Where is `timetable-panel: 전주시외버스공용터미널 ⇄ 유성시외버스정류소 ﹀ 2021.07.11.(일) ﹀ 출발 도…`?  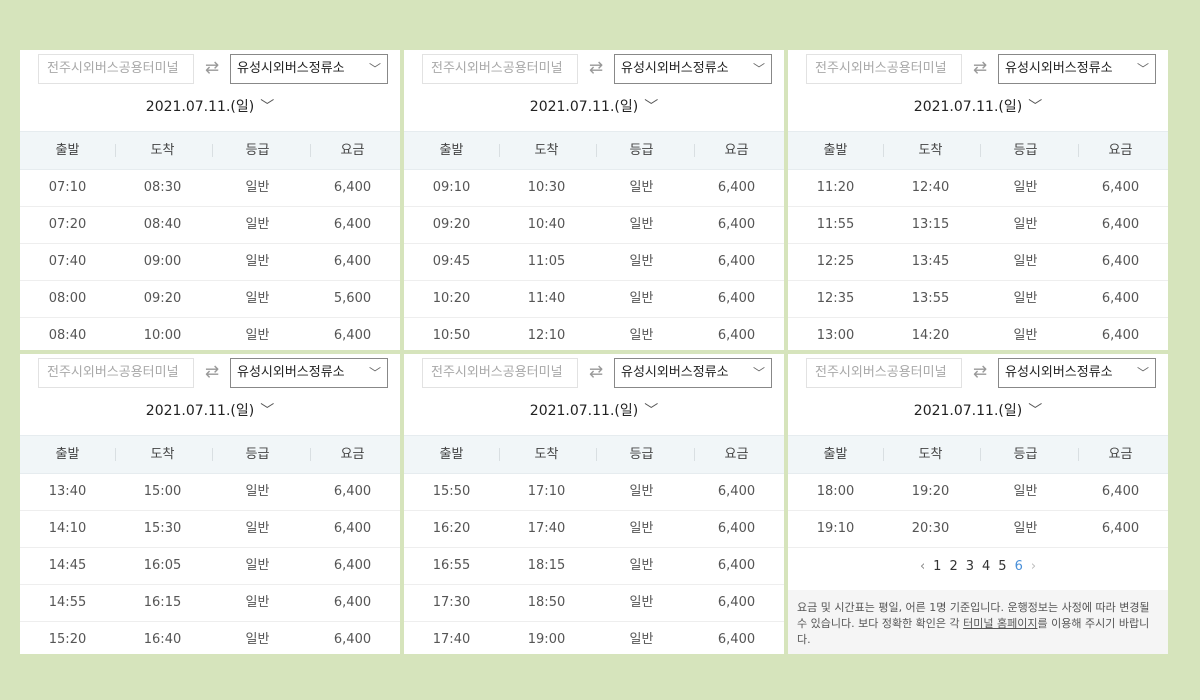
timetable-panel: 전주시외버스공용터미널 ⇄ 유성시외버스정류소 ﹀ 2021.07.11.(일) ﹀ 출발 도… is located at coordinates (594, 504).